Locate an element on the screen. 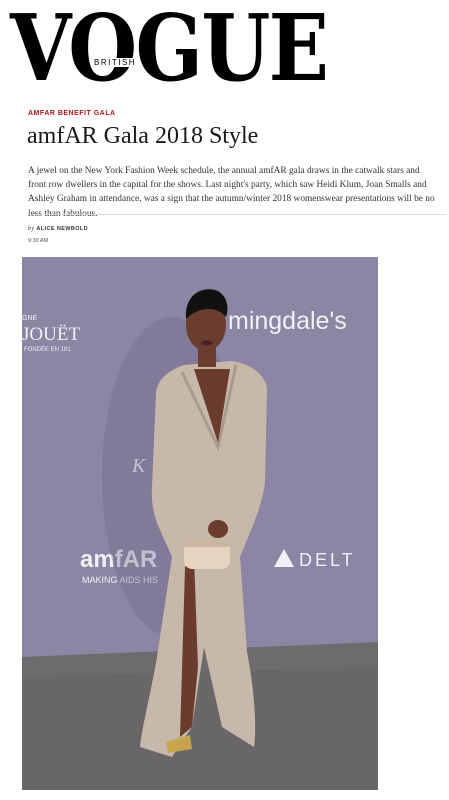  author-link: Alice Newbold is located at coordinates (62, 229).